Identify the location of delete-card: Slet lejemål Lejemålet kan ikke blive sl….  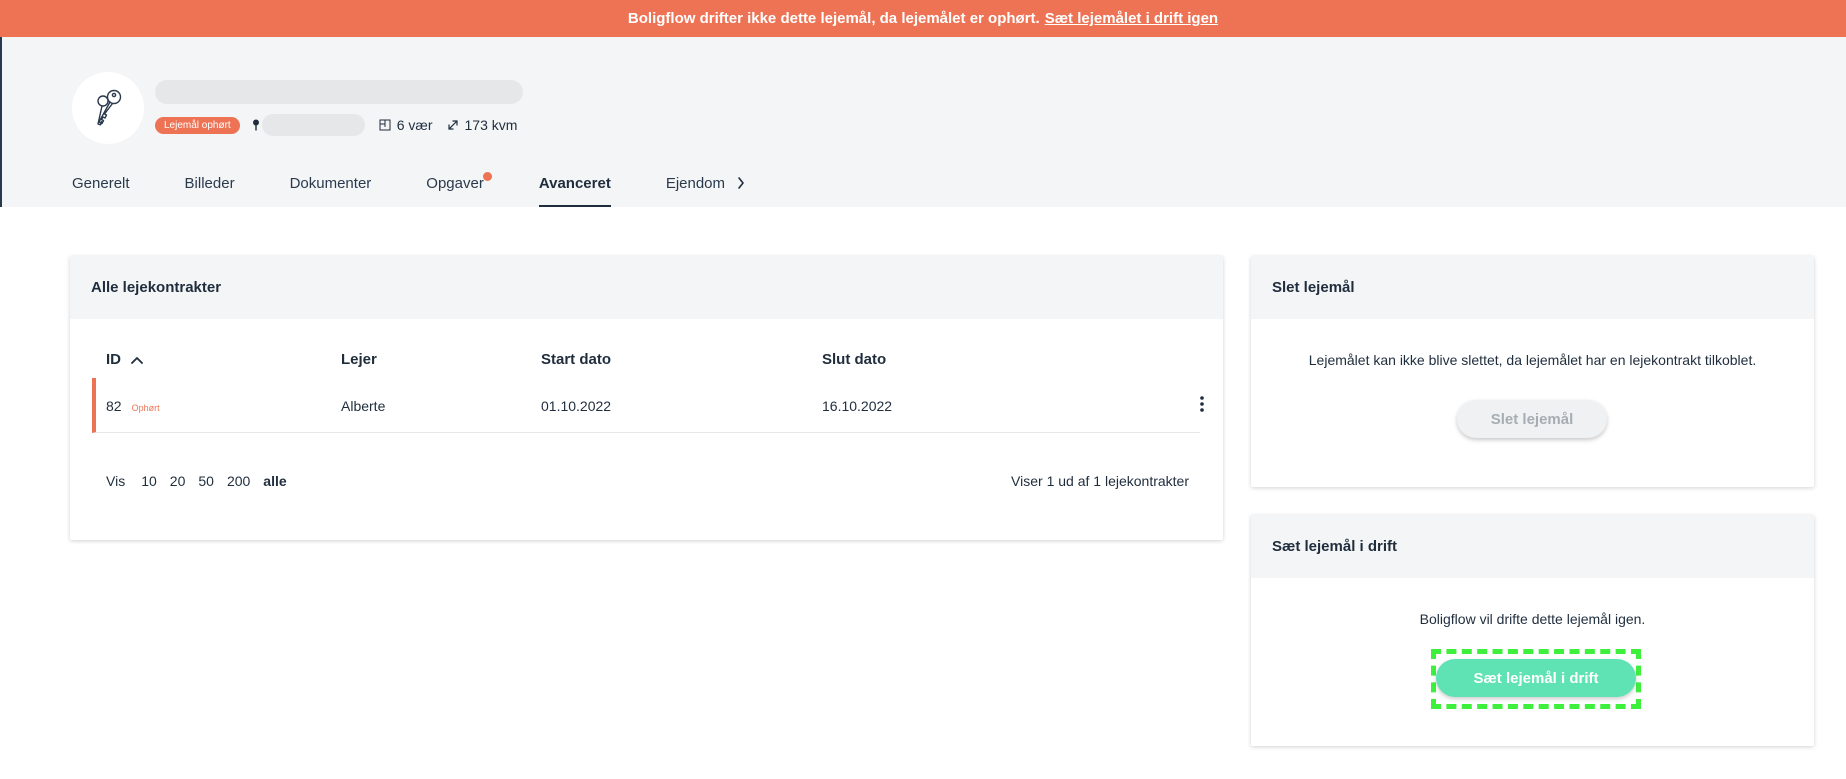
(1532, 371).